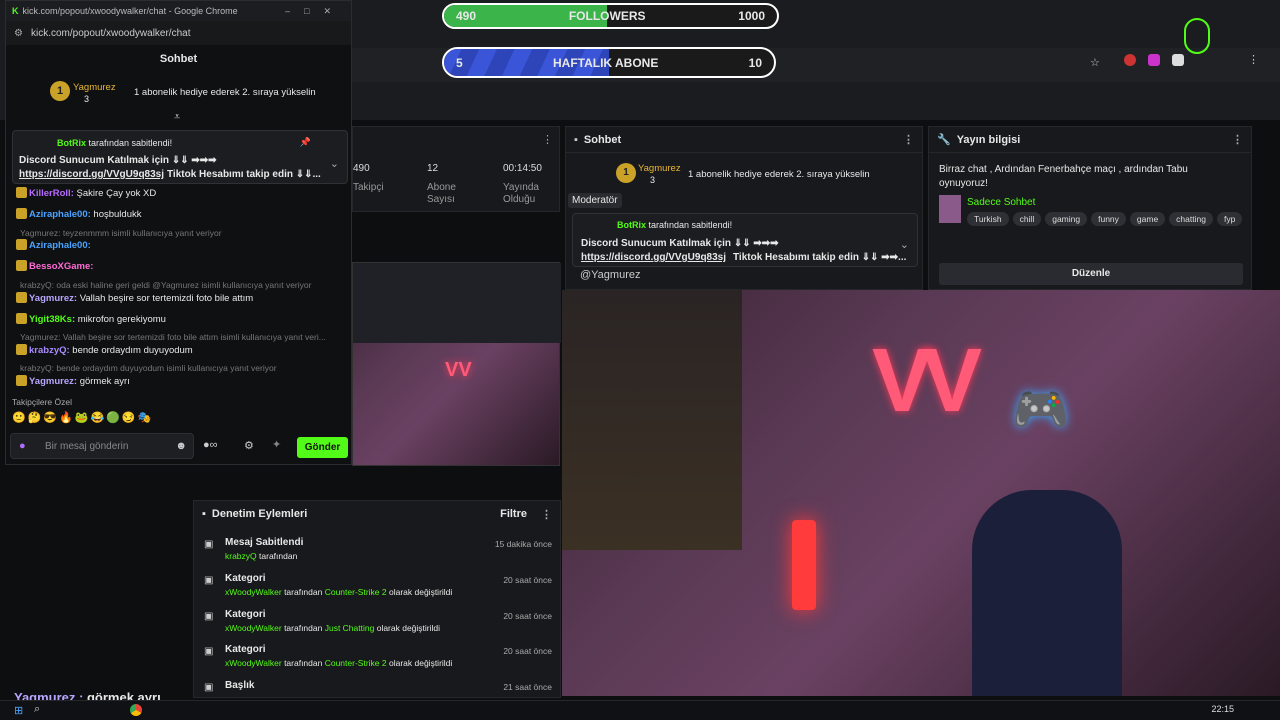 This screenshot has height=720, width=1280. I want to click on chat-username: BessoXGame:, so click(61, 266).